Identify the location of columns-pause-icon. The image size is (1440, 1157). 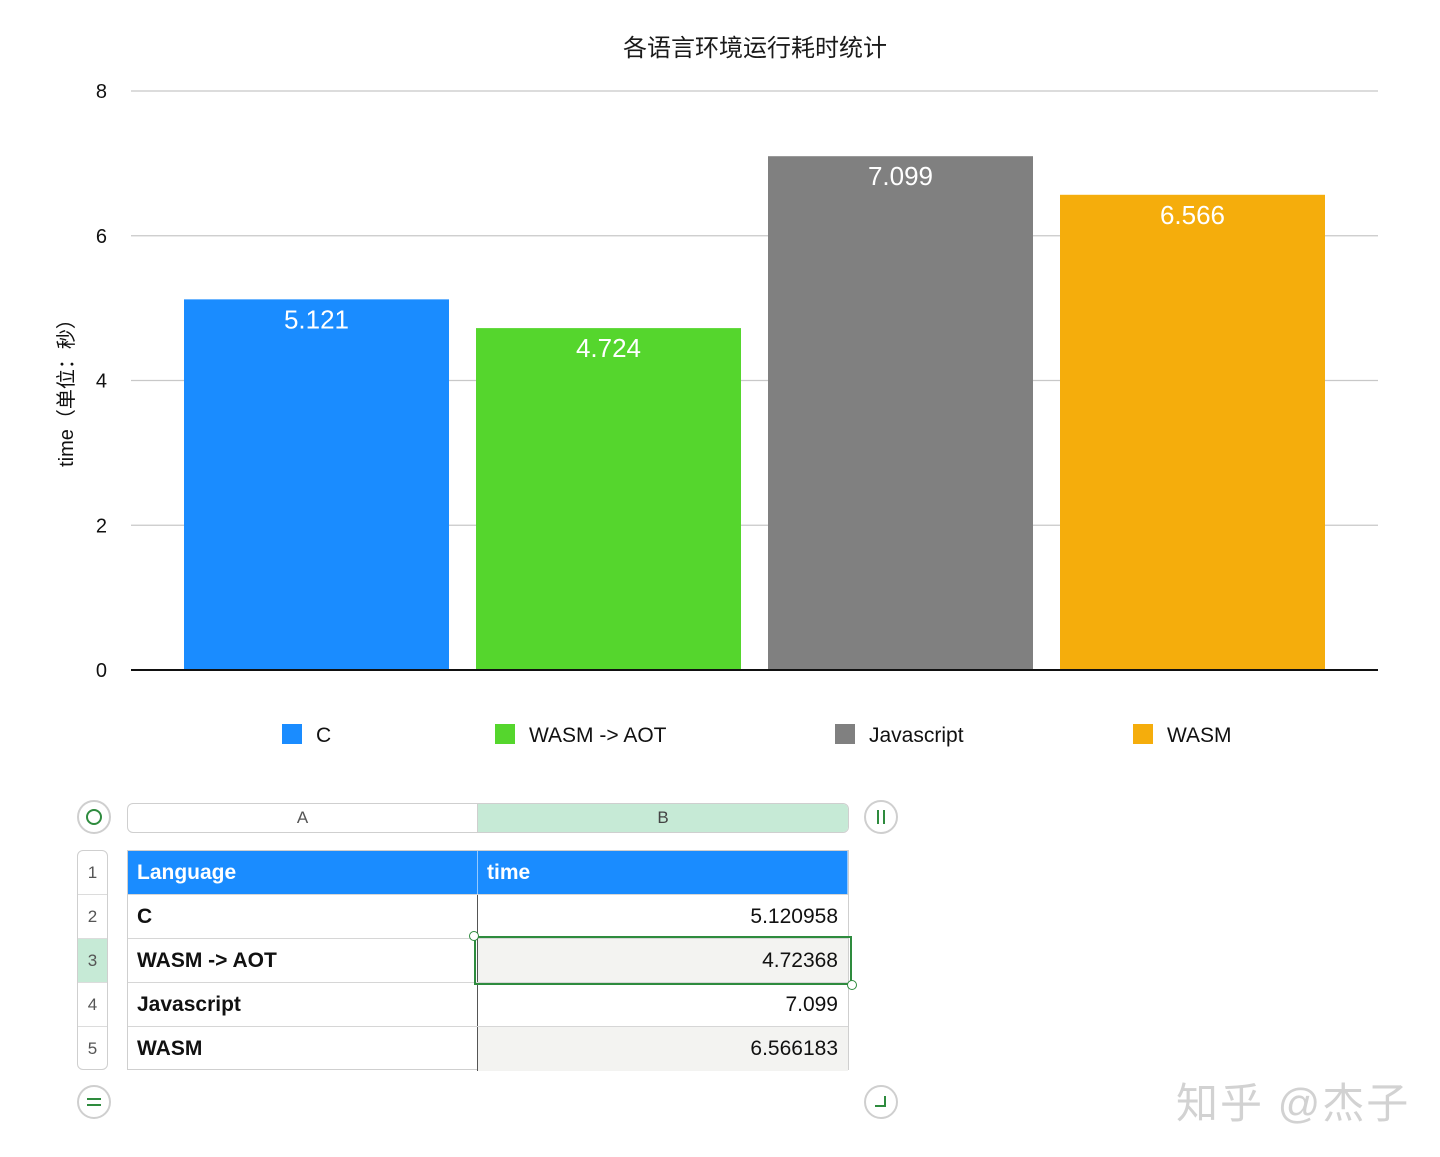
(881, 817).